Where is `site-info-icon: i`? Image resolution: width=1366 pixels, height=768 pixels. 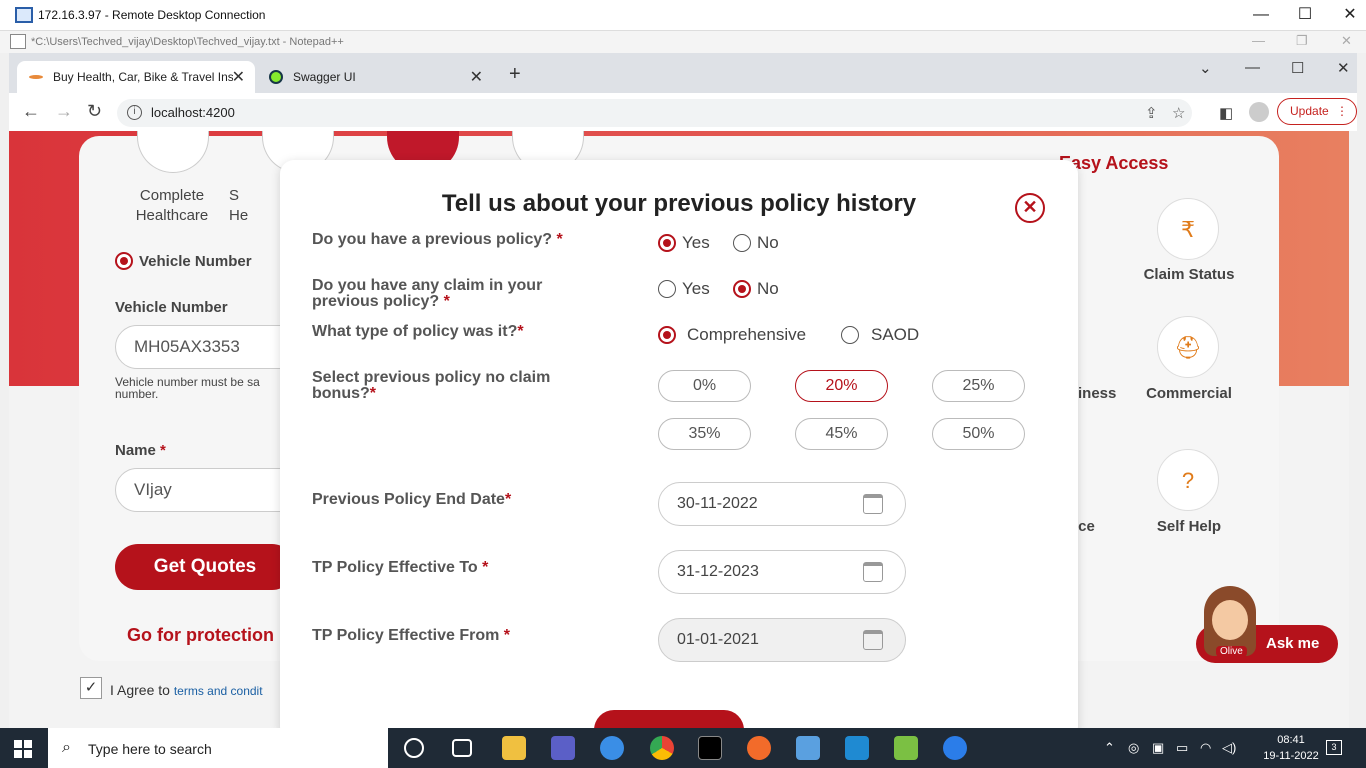 site-info-icon: i is located at coordinates (134, 112).